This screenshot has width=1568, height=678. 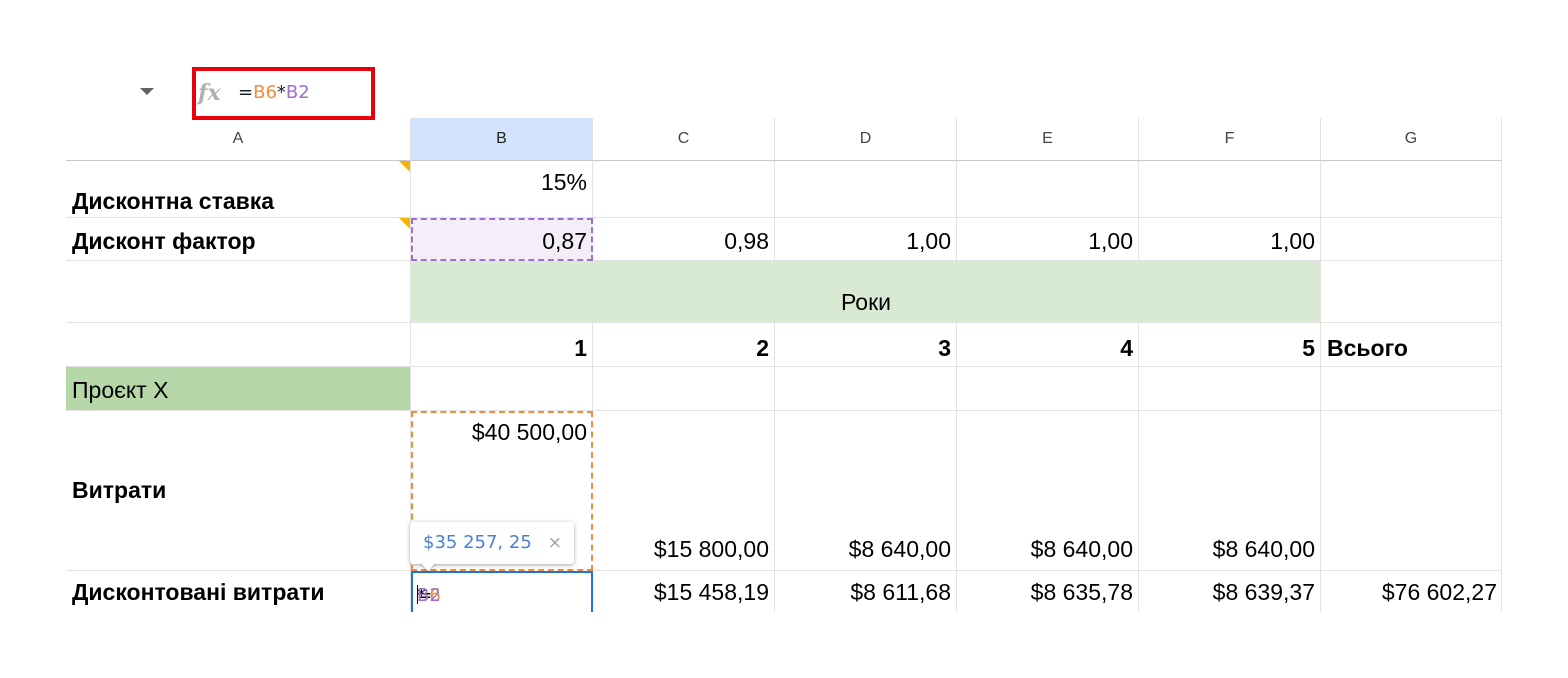 I want to click on cell-a-rate: Дисконтна ставка, so click(x=238, y=189).